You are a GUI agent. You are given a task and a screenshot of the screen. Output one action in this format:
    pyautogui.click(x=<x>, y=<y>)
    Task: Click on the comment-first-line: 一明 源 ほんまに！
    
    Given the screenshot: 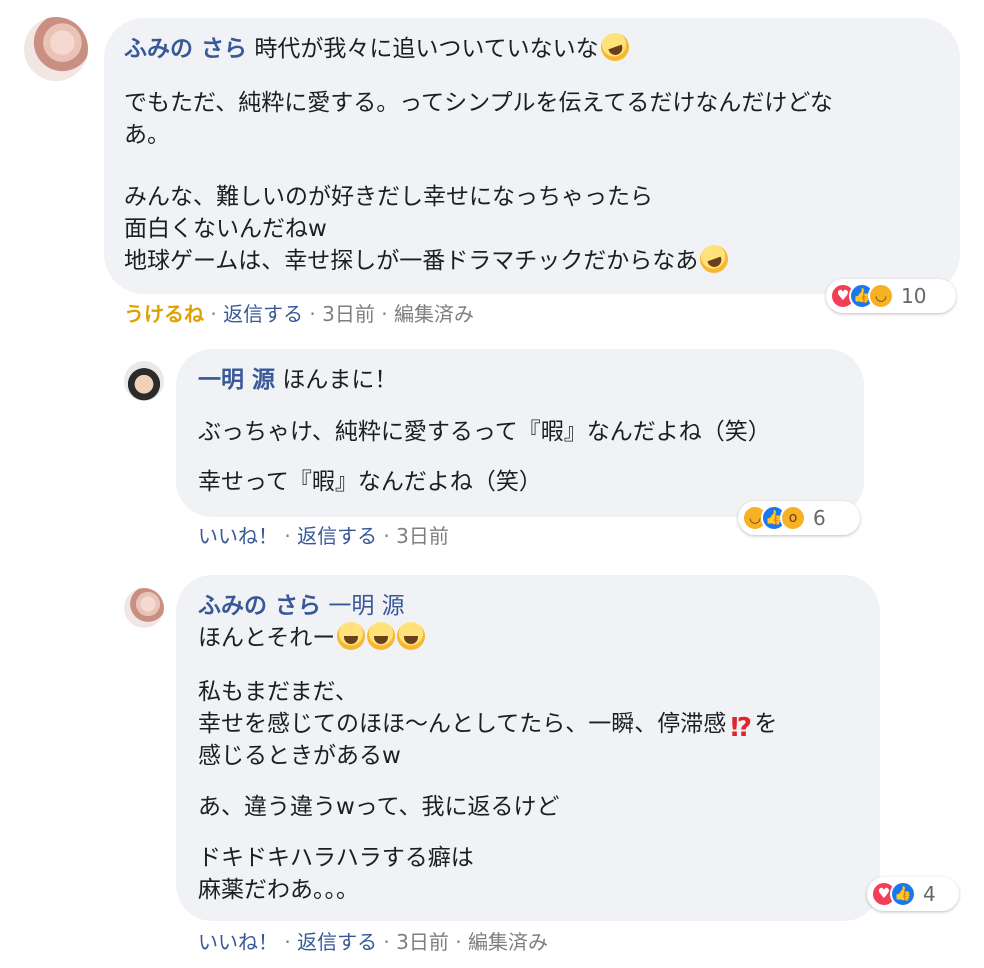 What is the action you would take?
    pyautogui.click(x=297, y=380)
    